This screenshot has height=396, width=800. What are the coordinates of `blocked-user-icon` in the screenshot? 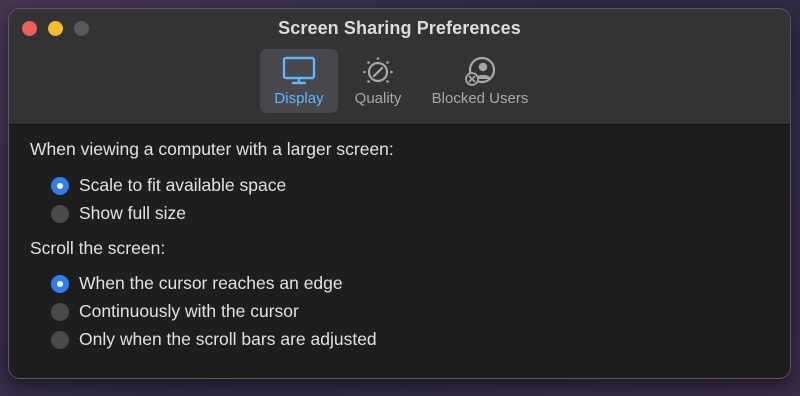 It's located at (480, 71).